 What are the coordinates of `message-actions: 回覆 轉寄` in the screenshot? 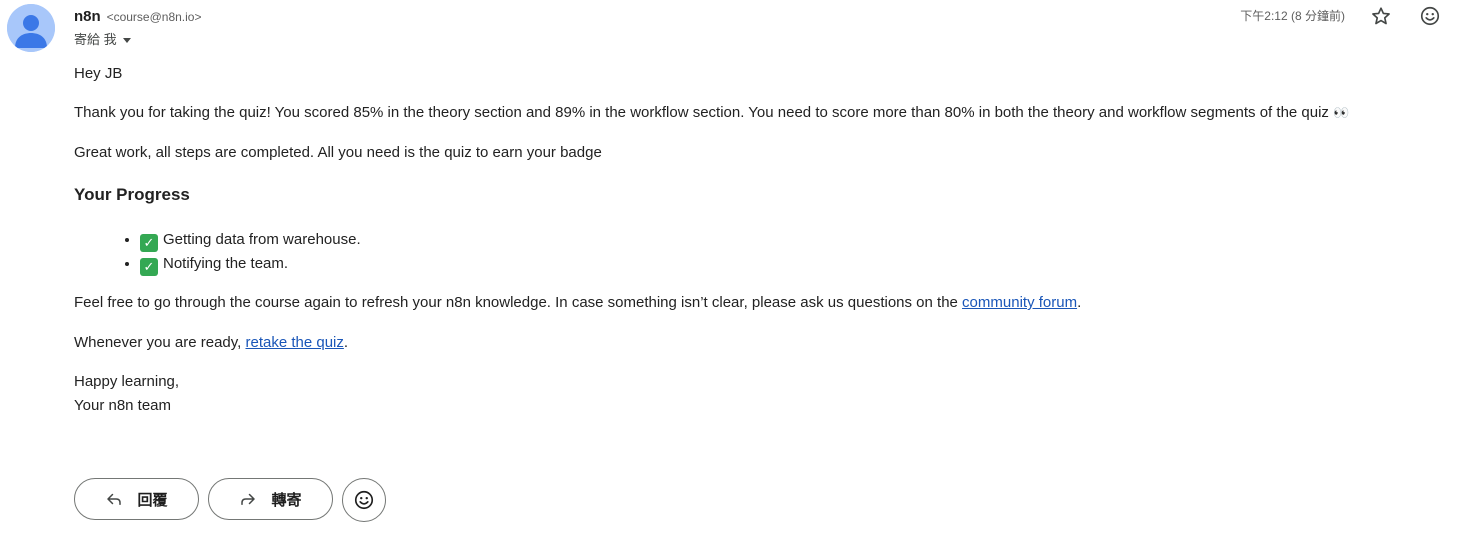 It's located at (230, 500).